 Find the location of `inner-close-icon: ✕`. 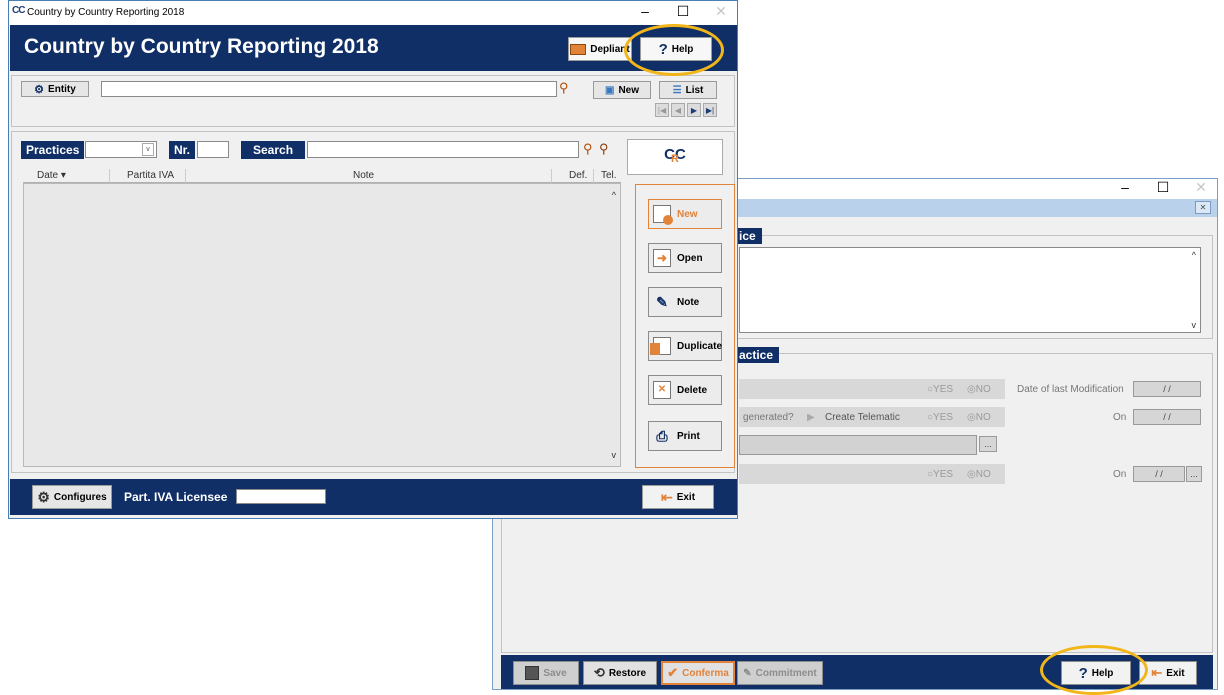

inner-close-icon: ✕ is located at coordinates (1203, 207).